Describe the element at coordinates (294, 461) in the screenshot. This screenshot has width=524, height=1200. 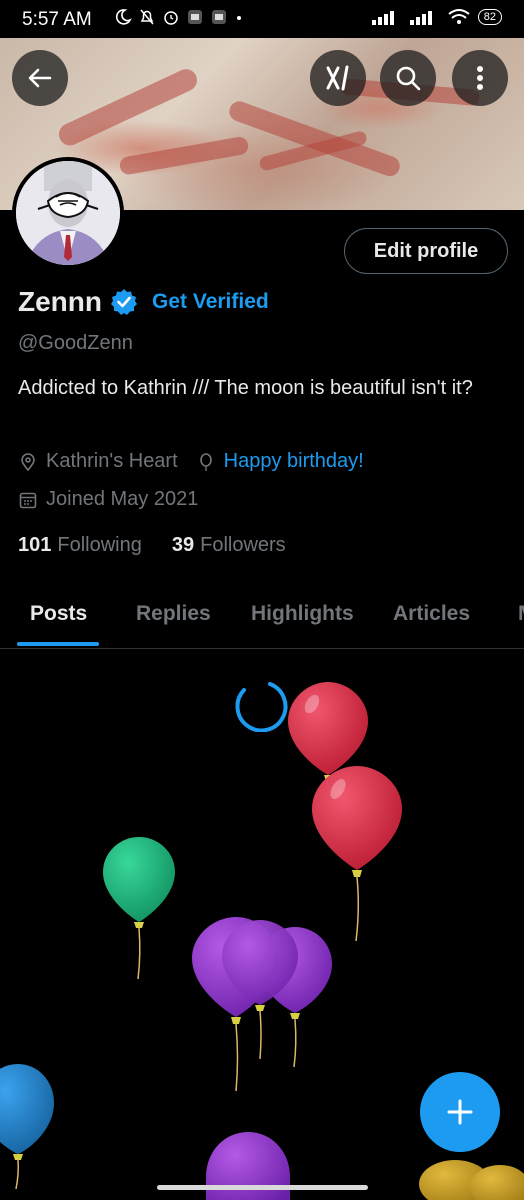
I see `birthday-link: Happy birthday!` at that location.